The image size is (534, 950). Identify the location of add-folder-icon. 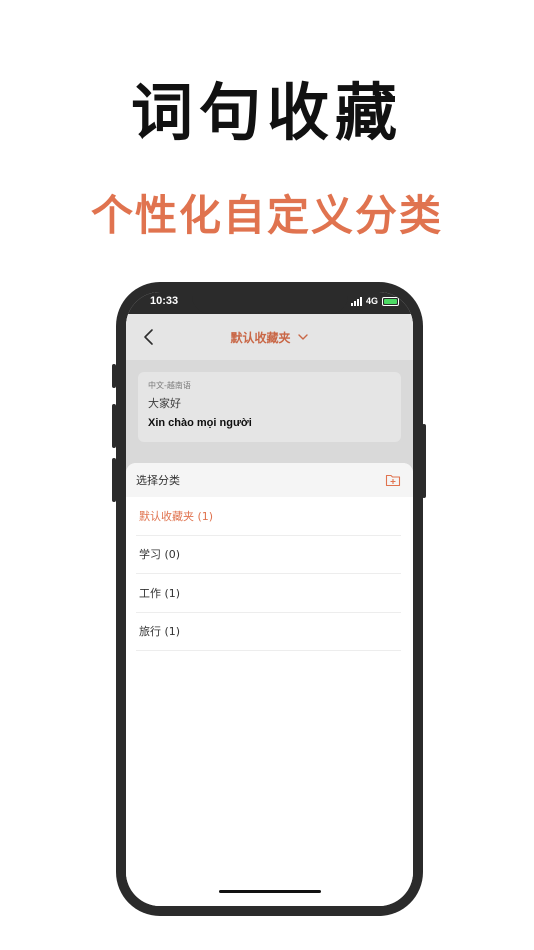
(393, 480).